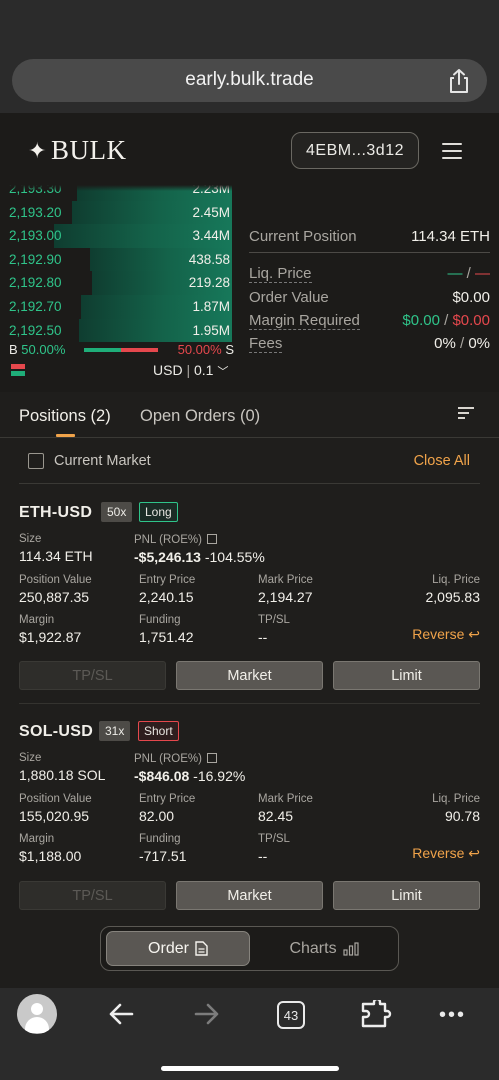 Image resolution: width=499 pixels, height=1080 pixels. I want to click on position-symbol: SOL-USD, so click(56, 731).